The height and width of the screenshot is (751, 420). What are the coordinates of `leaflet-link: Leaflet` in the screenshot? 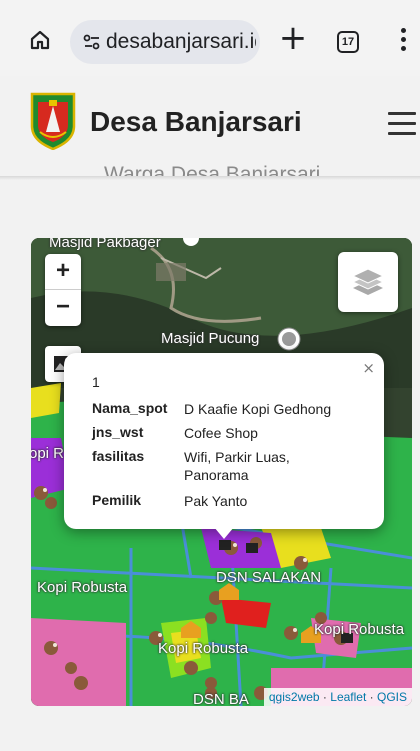 It's located at (348, 697).